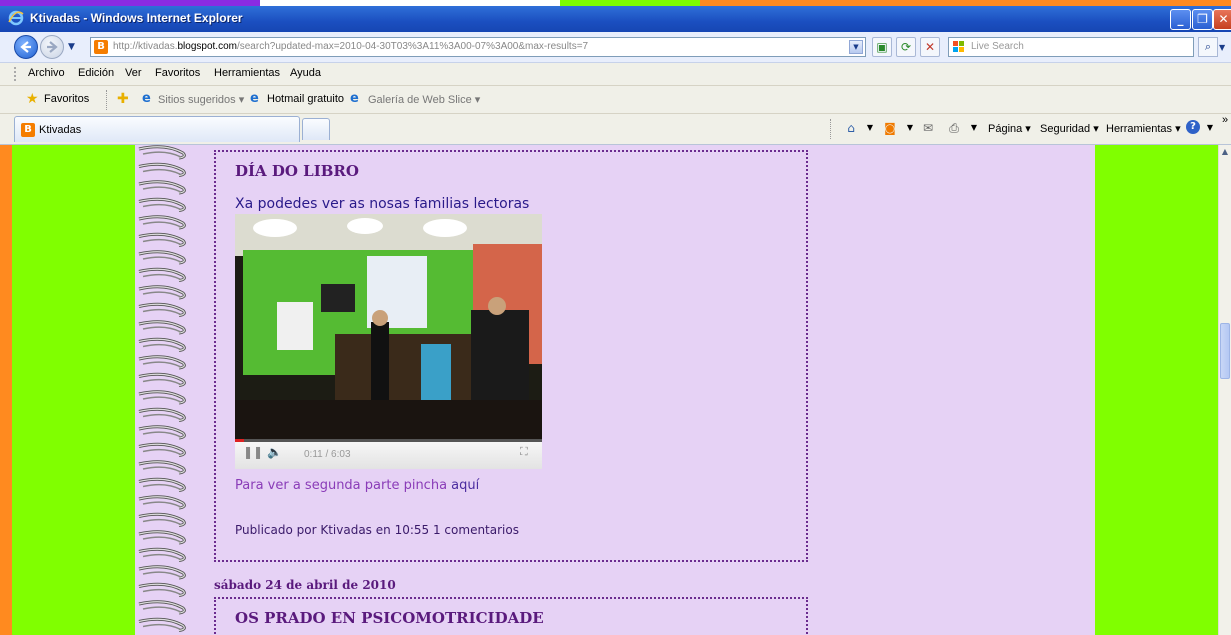  I want to click on tools-menu: Herramientas ▾, so click(1143, 128).